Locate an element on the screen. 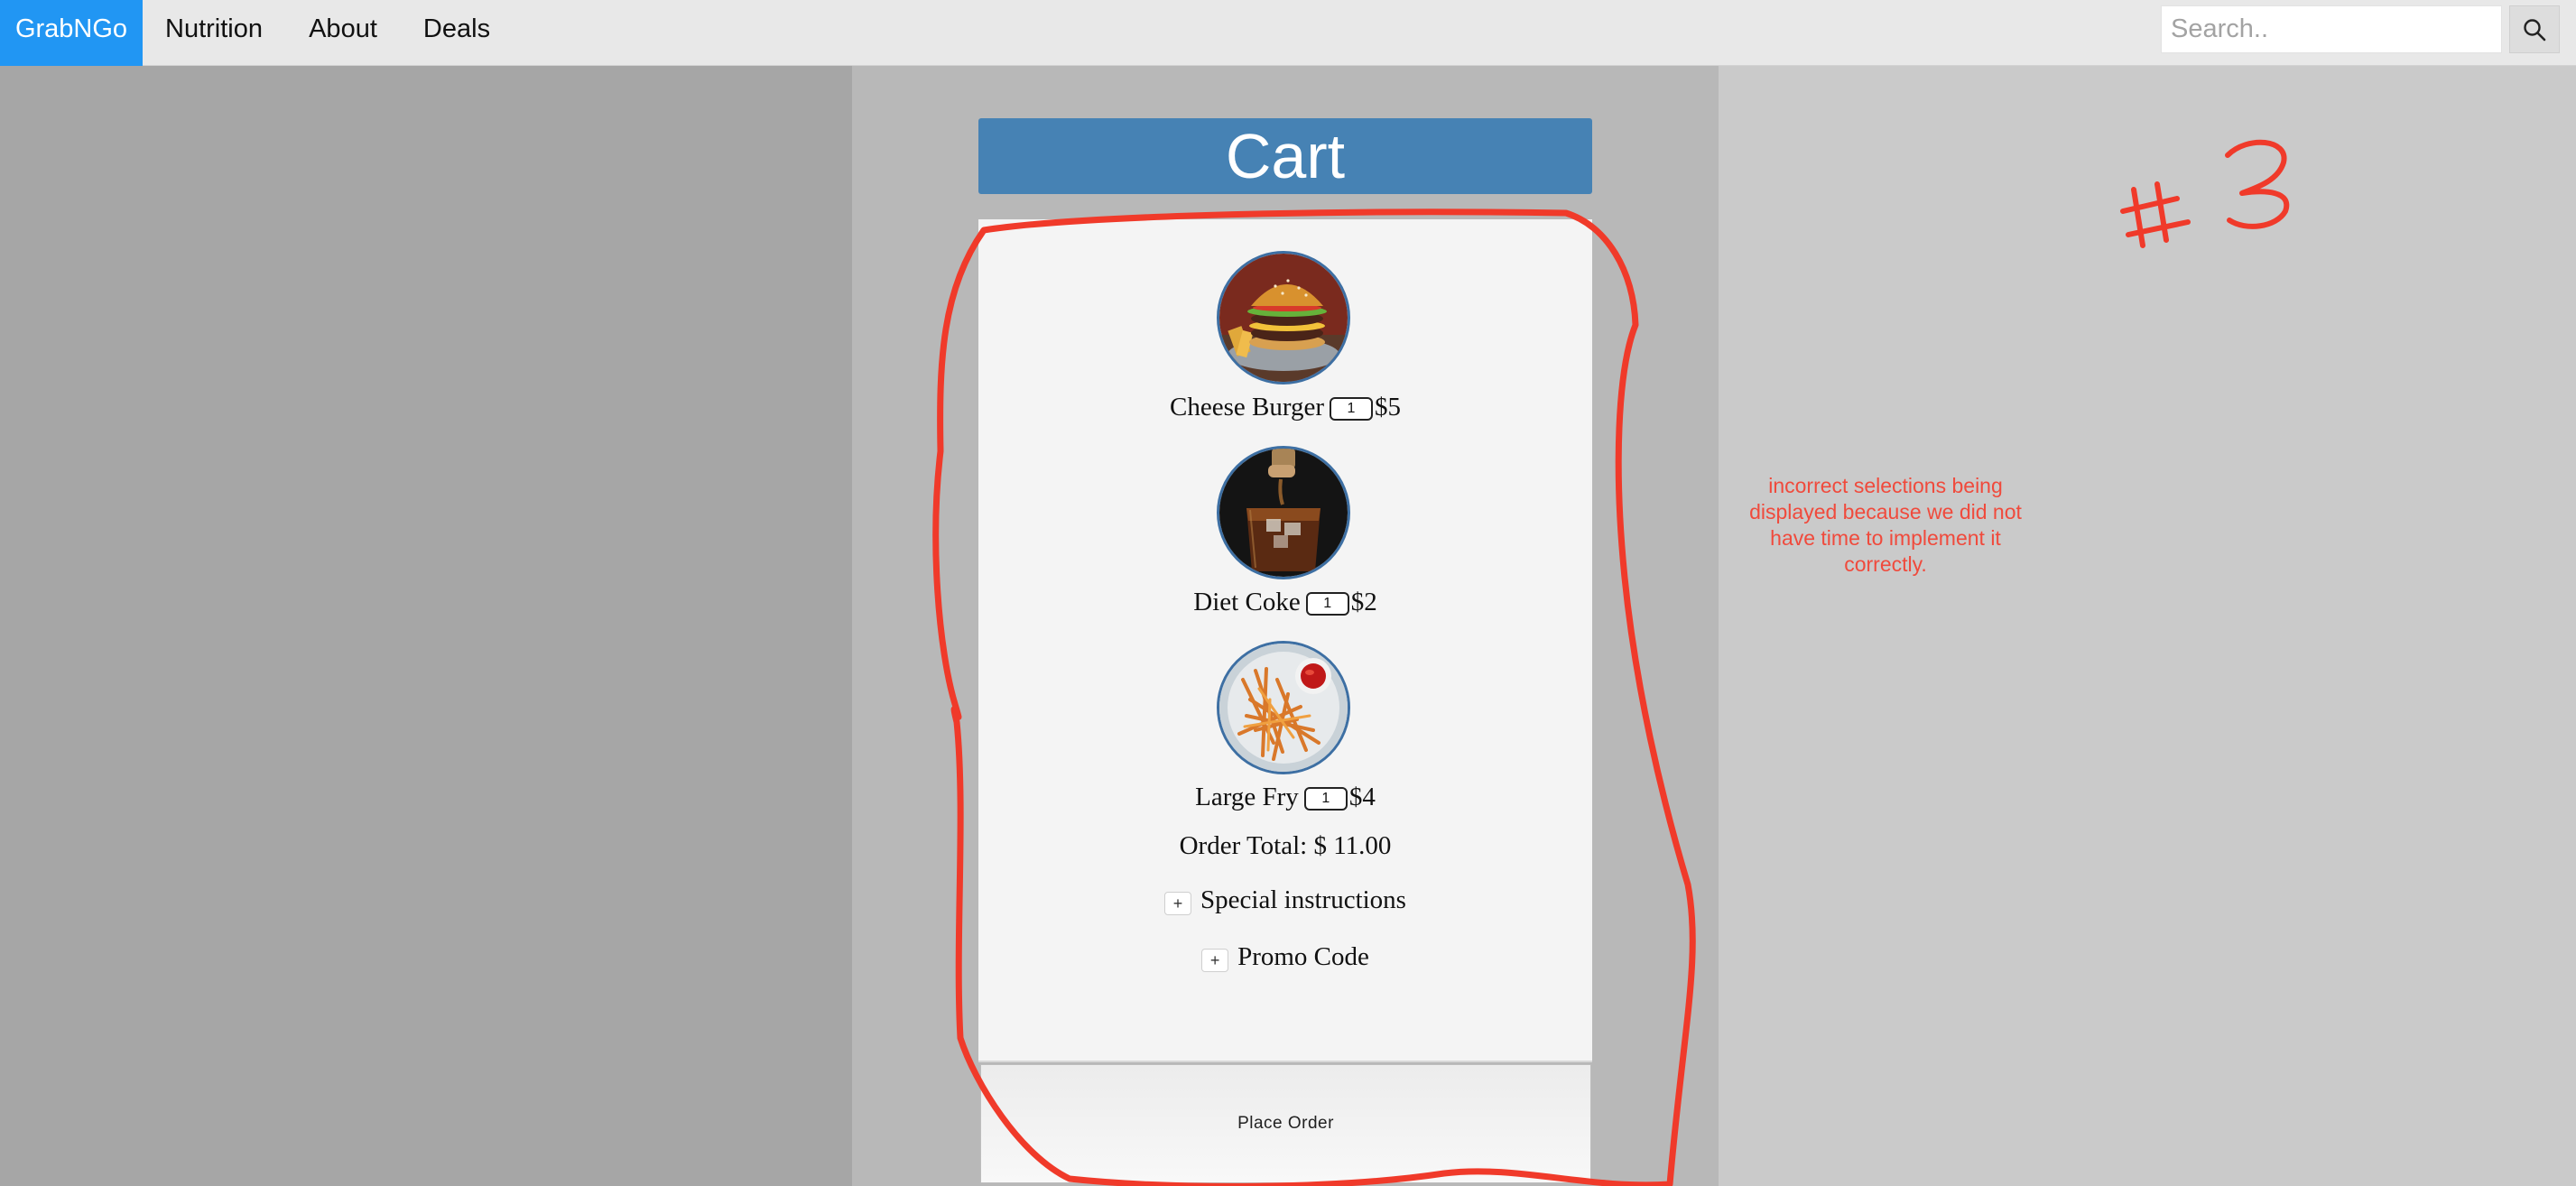  nav-link-about: About is located at coordinates (343, 33).